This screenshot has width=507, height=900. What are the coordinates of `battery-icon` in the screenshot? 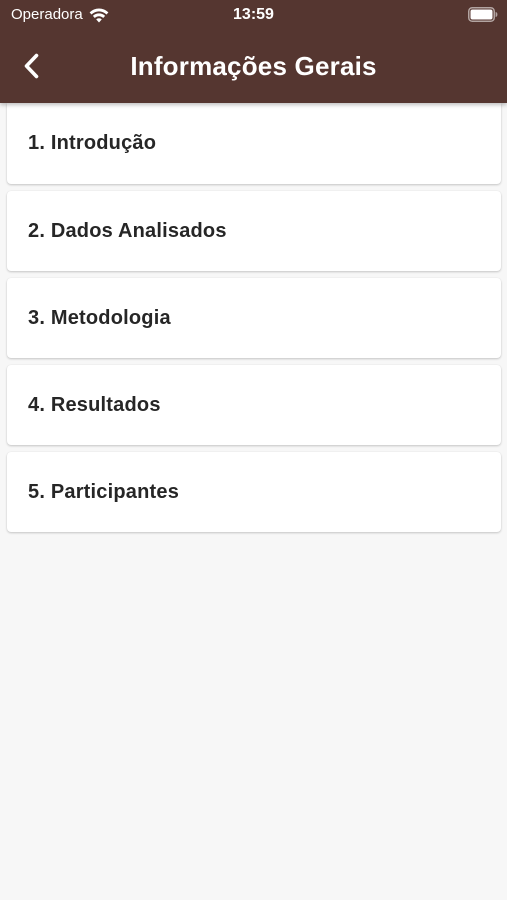 It's located at (483, 14).